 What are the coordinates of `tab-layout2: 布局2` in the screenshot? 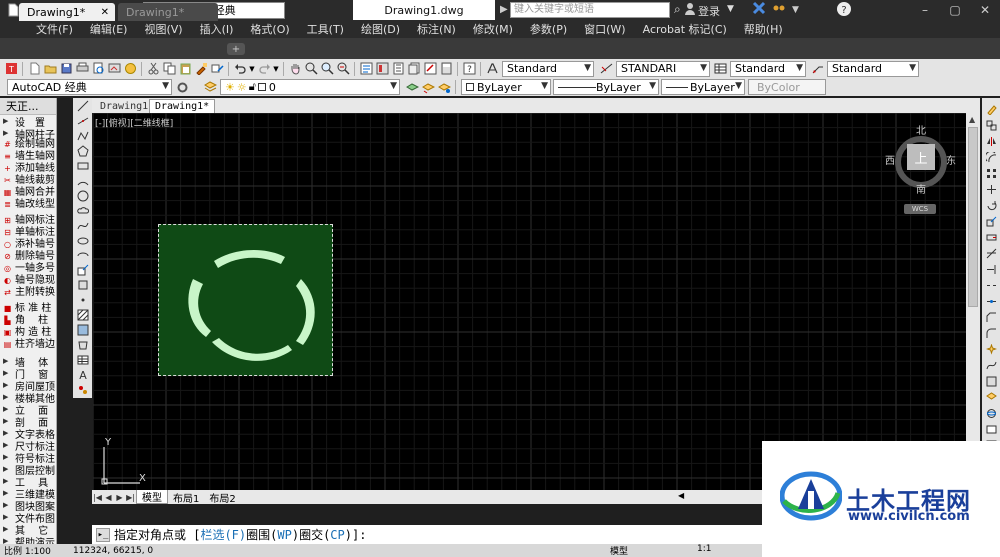 It's located at (222, 497).